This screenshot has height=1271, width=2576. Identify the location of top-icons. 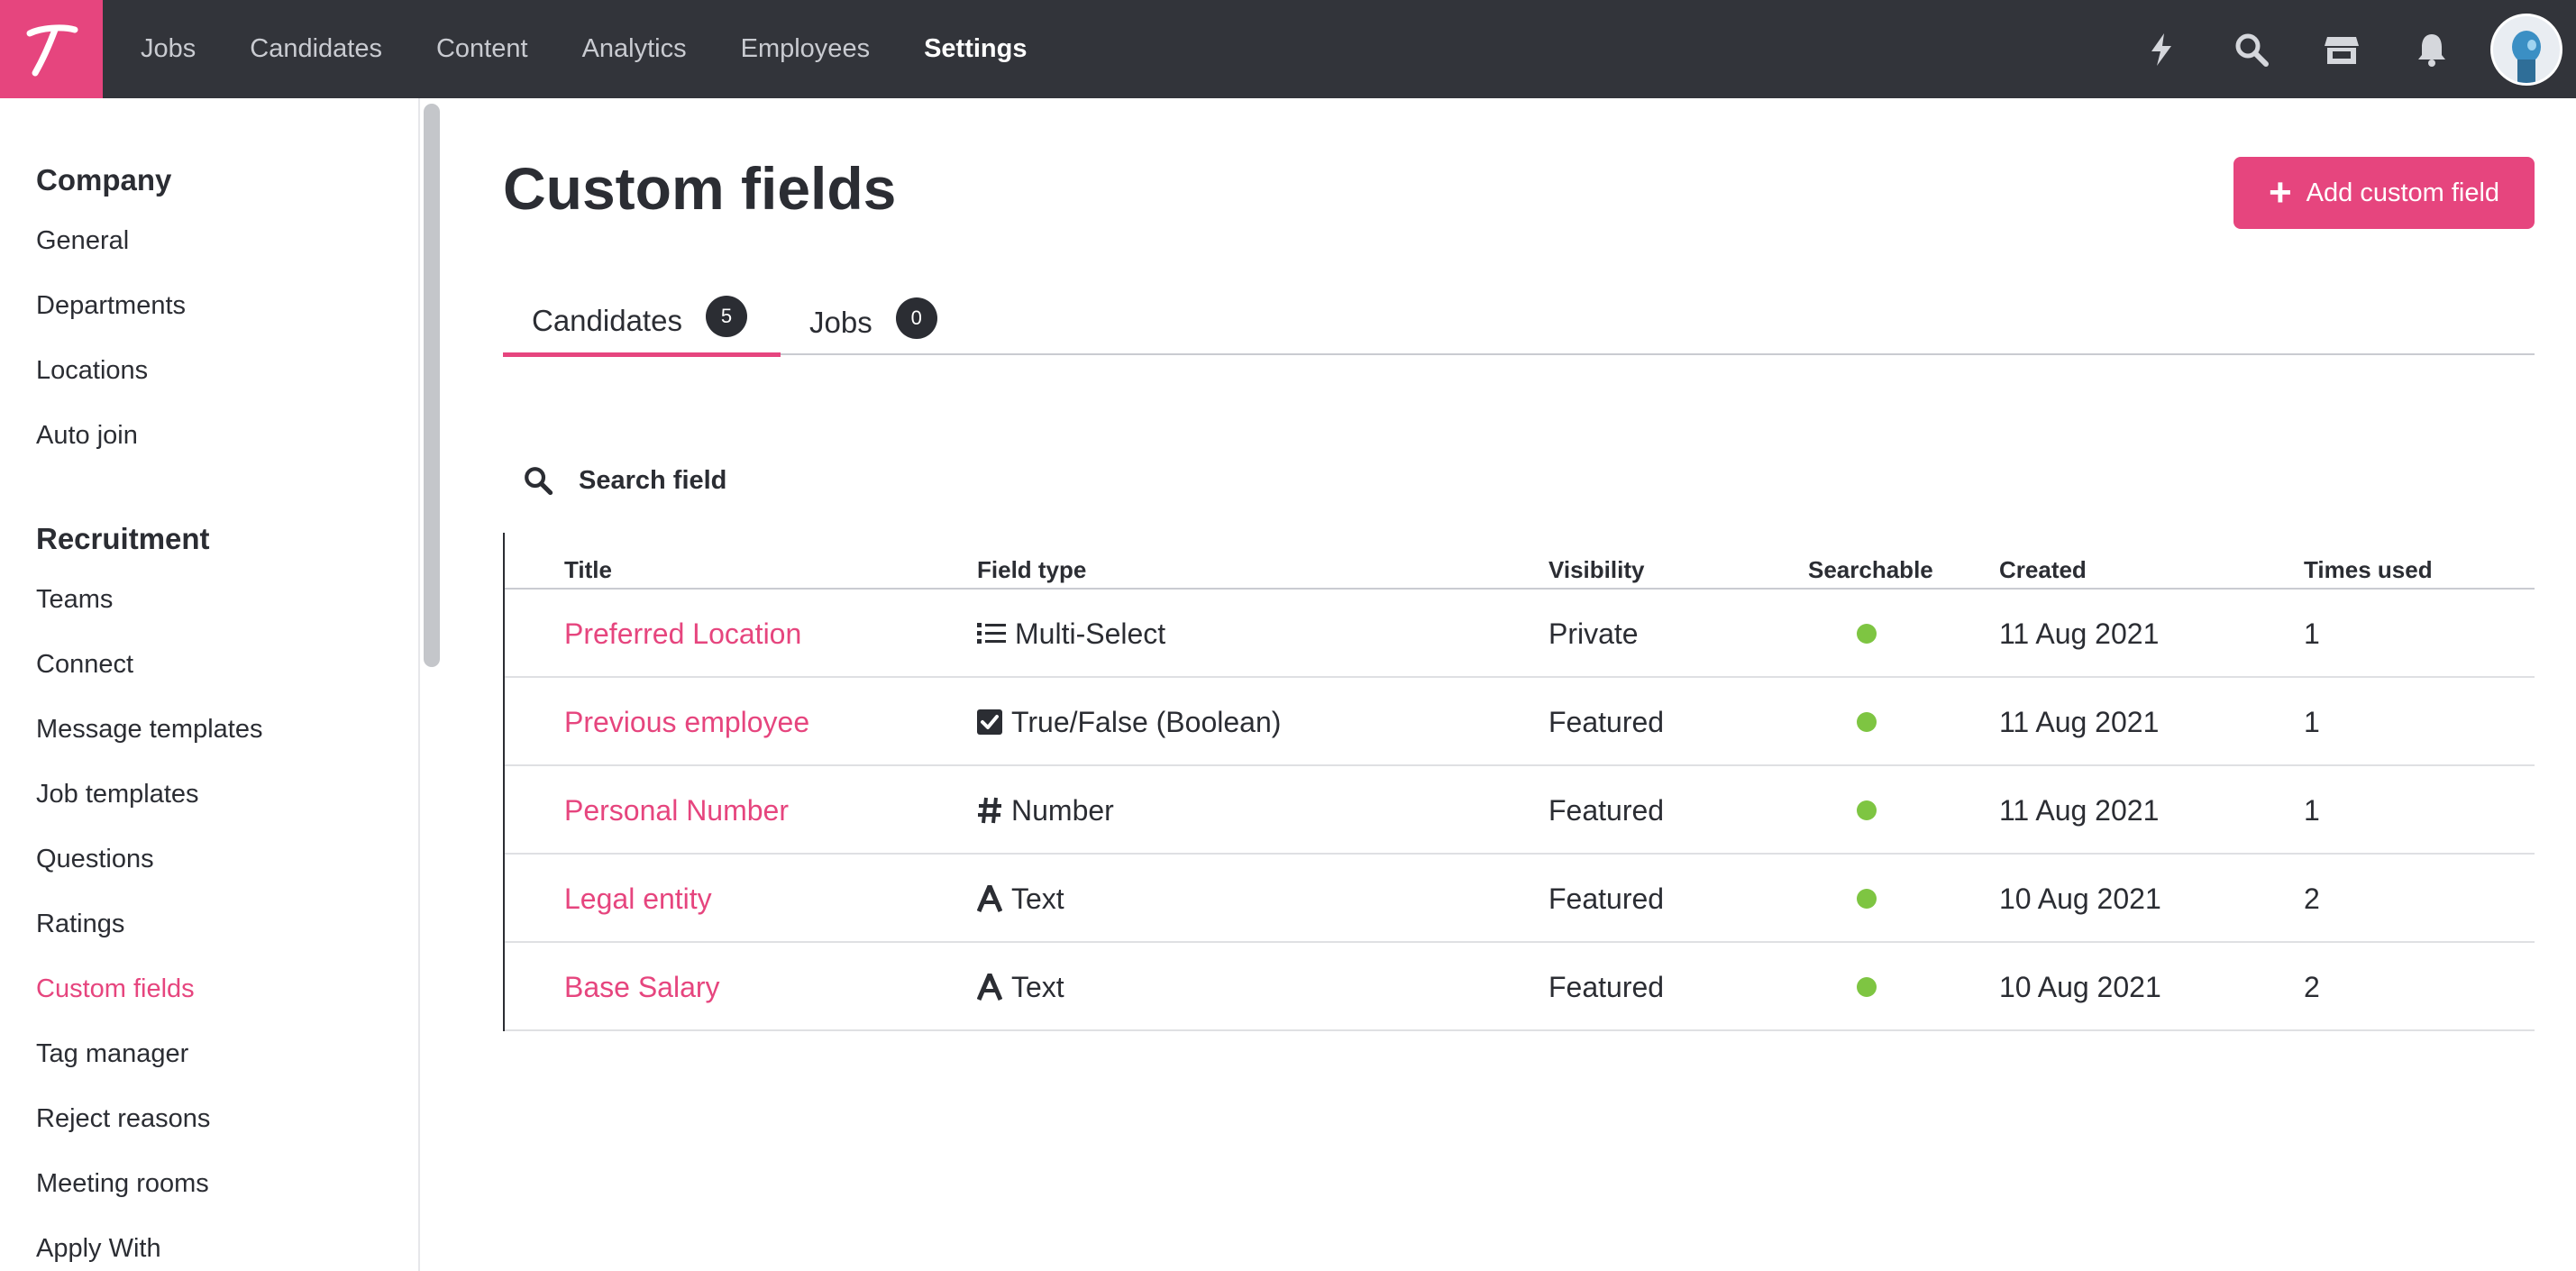
(2346, 49).